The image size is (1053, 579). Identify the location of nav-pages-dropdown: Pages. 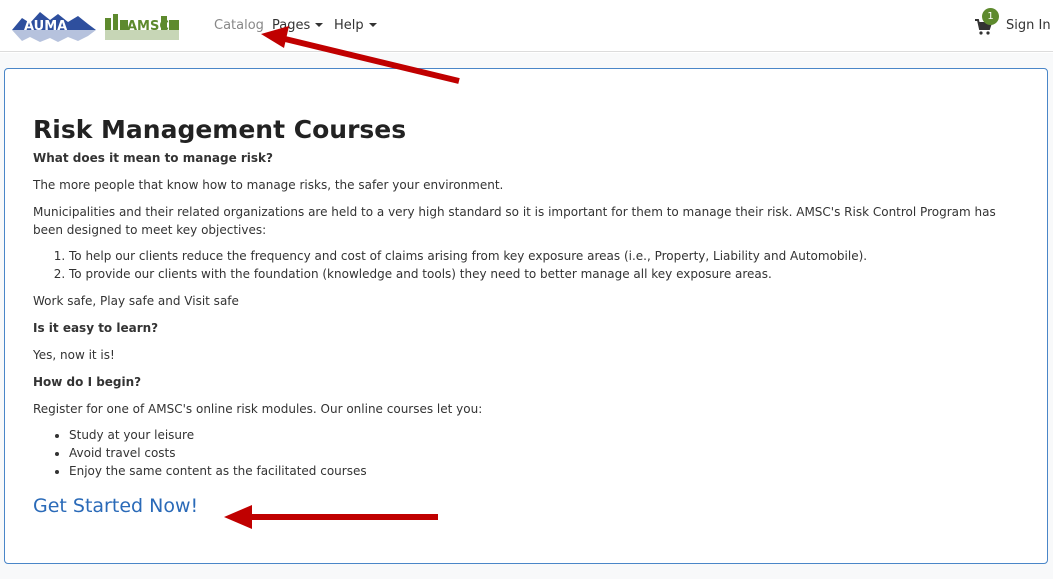
(298, 26).